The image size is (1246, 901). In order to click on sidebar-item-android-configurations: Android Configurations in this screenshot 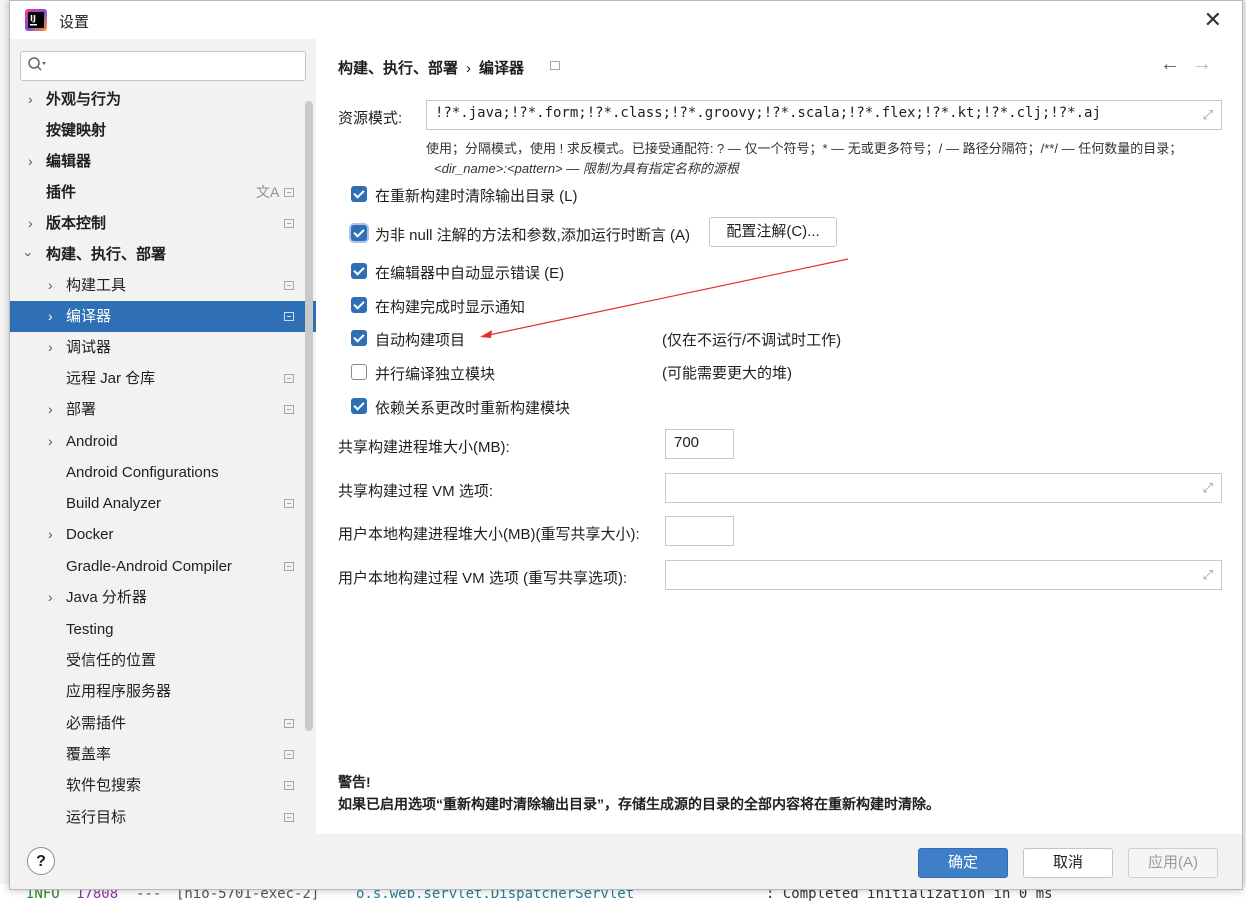, I will do `click(163, 472)`.